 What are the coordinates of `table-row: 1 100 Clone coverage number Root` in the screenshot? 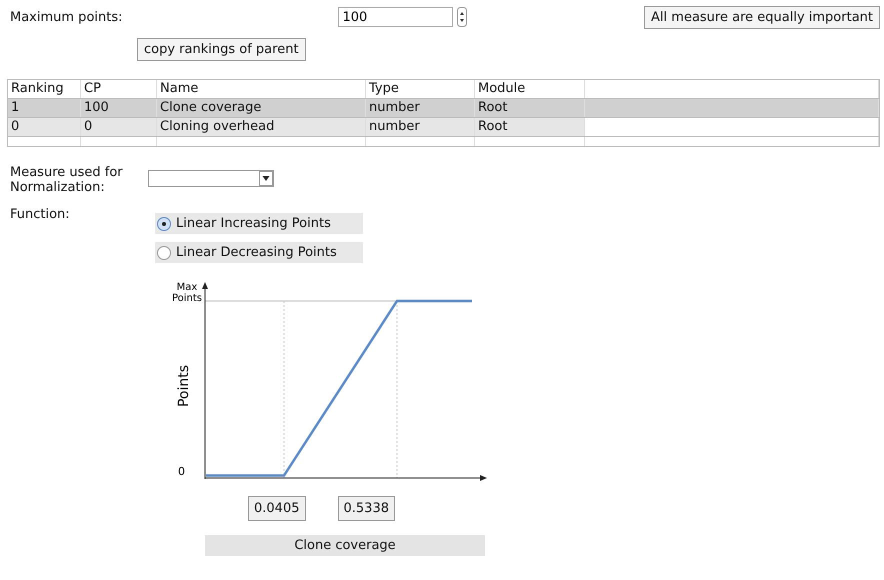 It's located at (443, 107).